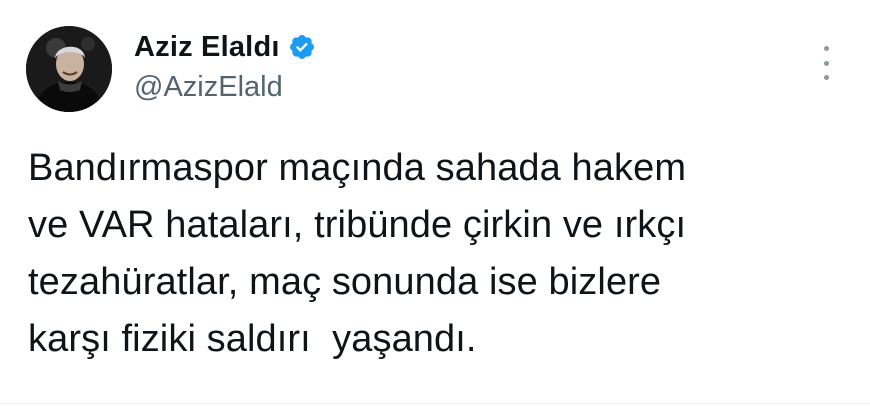 Image resolution: width=870 pixels, height=406 pixels. I want to click on divider, so click(435, 403).